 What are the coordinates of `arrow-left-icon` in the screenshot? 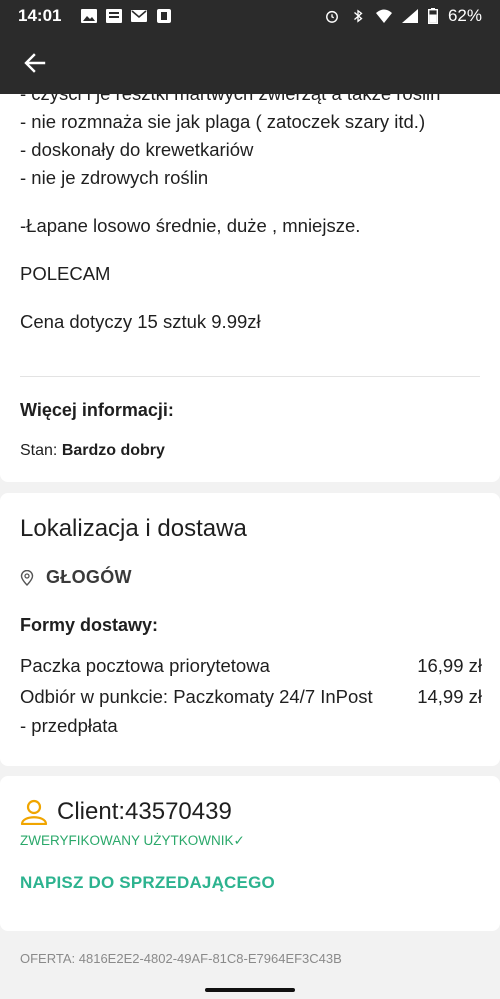 It's located at (35, 63).